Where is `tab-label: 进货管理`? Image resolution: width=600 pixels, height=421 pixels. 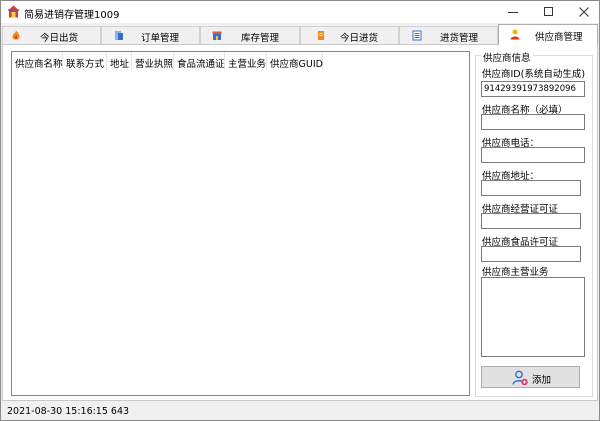 tab-label: 进货管理 is located at coordinates (459, 38).